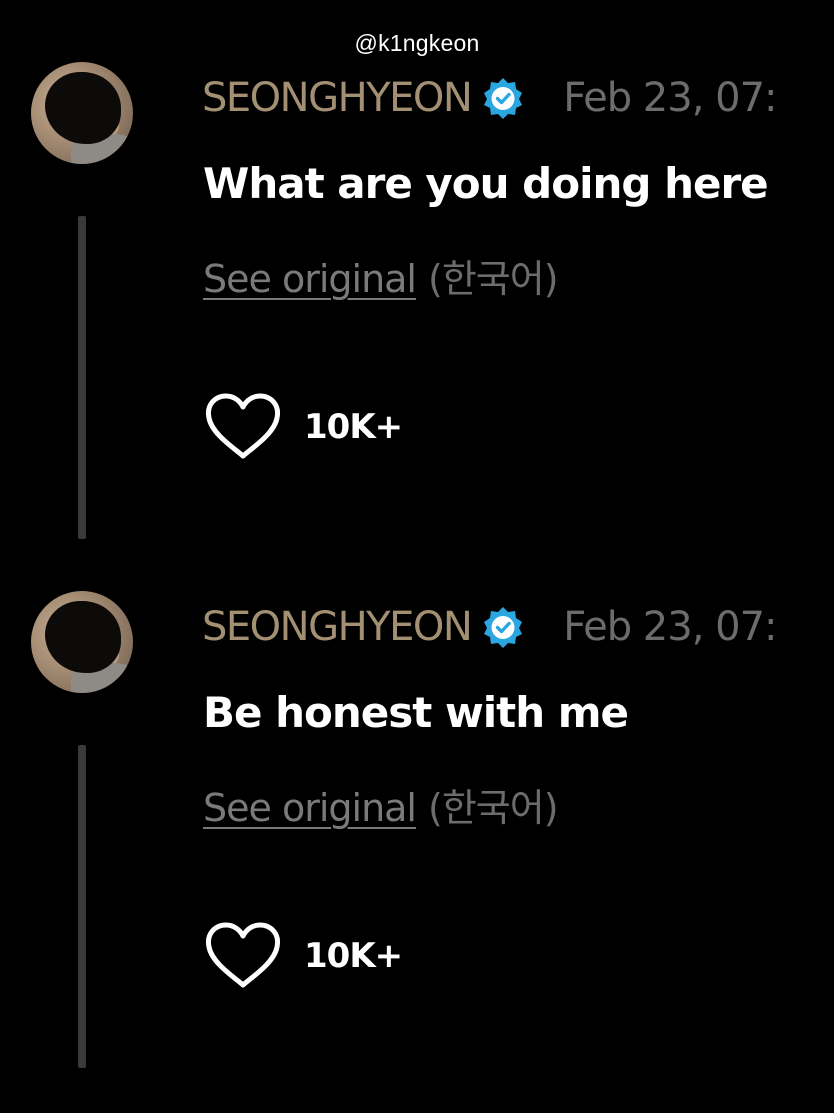  I want to click on watermark-handle: @k1ngkeon, so click(417, 43).